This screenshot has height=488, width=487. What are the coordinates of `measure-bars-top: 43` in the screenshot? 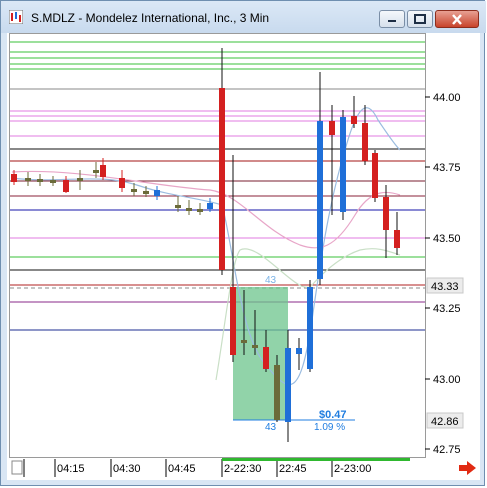 It's located at (271, 280).